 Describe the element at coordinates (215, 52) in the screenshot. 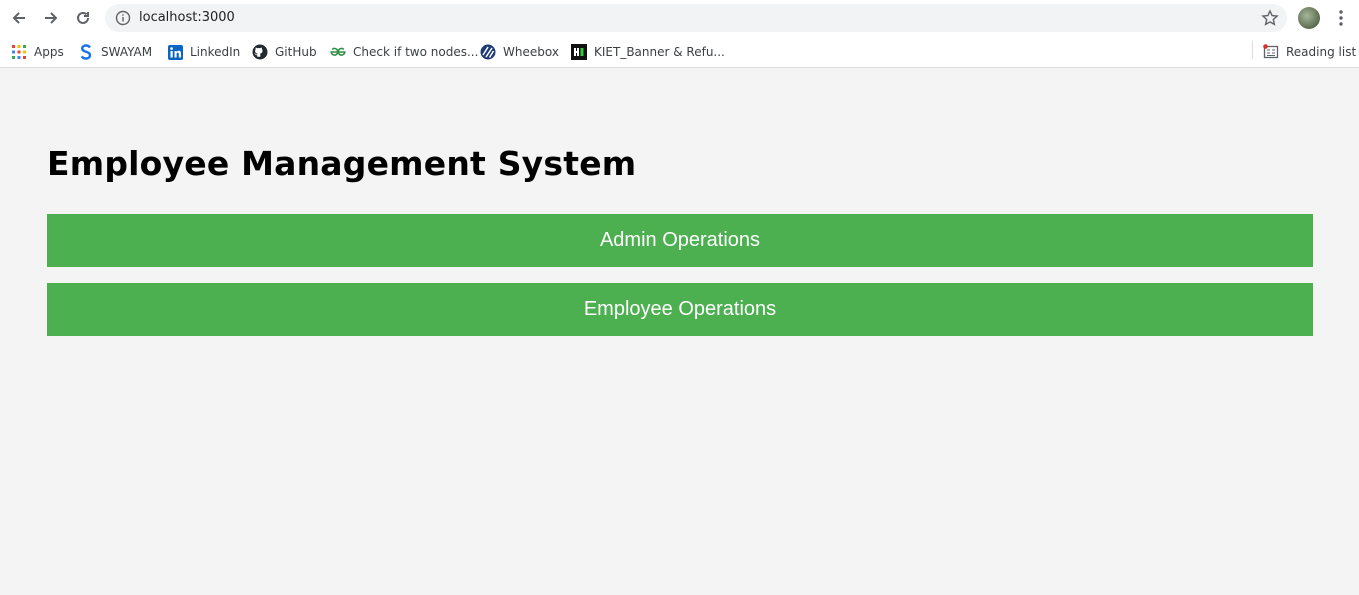

I see `bookmark-label: LinkedIn` at that location.